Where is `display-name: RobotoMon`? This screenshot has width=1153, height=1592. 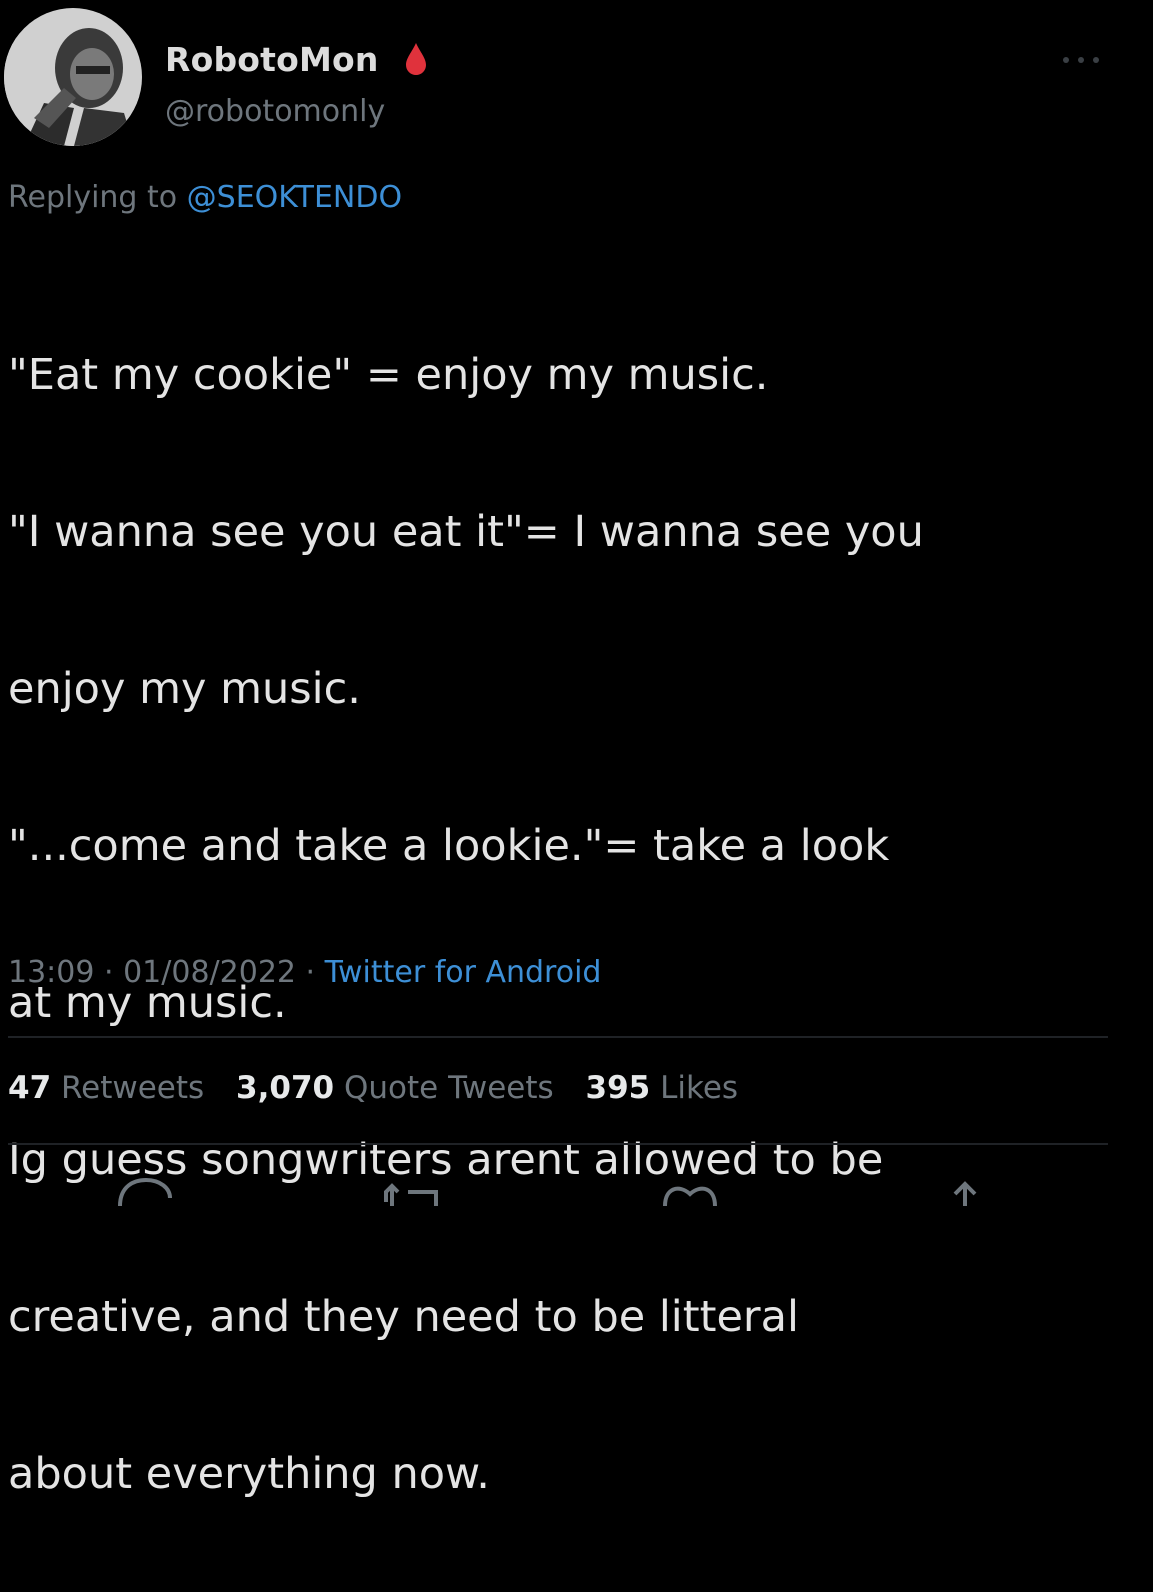
display-name: RobotoMon is located at coordinates (272, 59).